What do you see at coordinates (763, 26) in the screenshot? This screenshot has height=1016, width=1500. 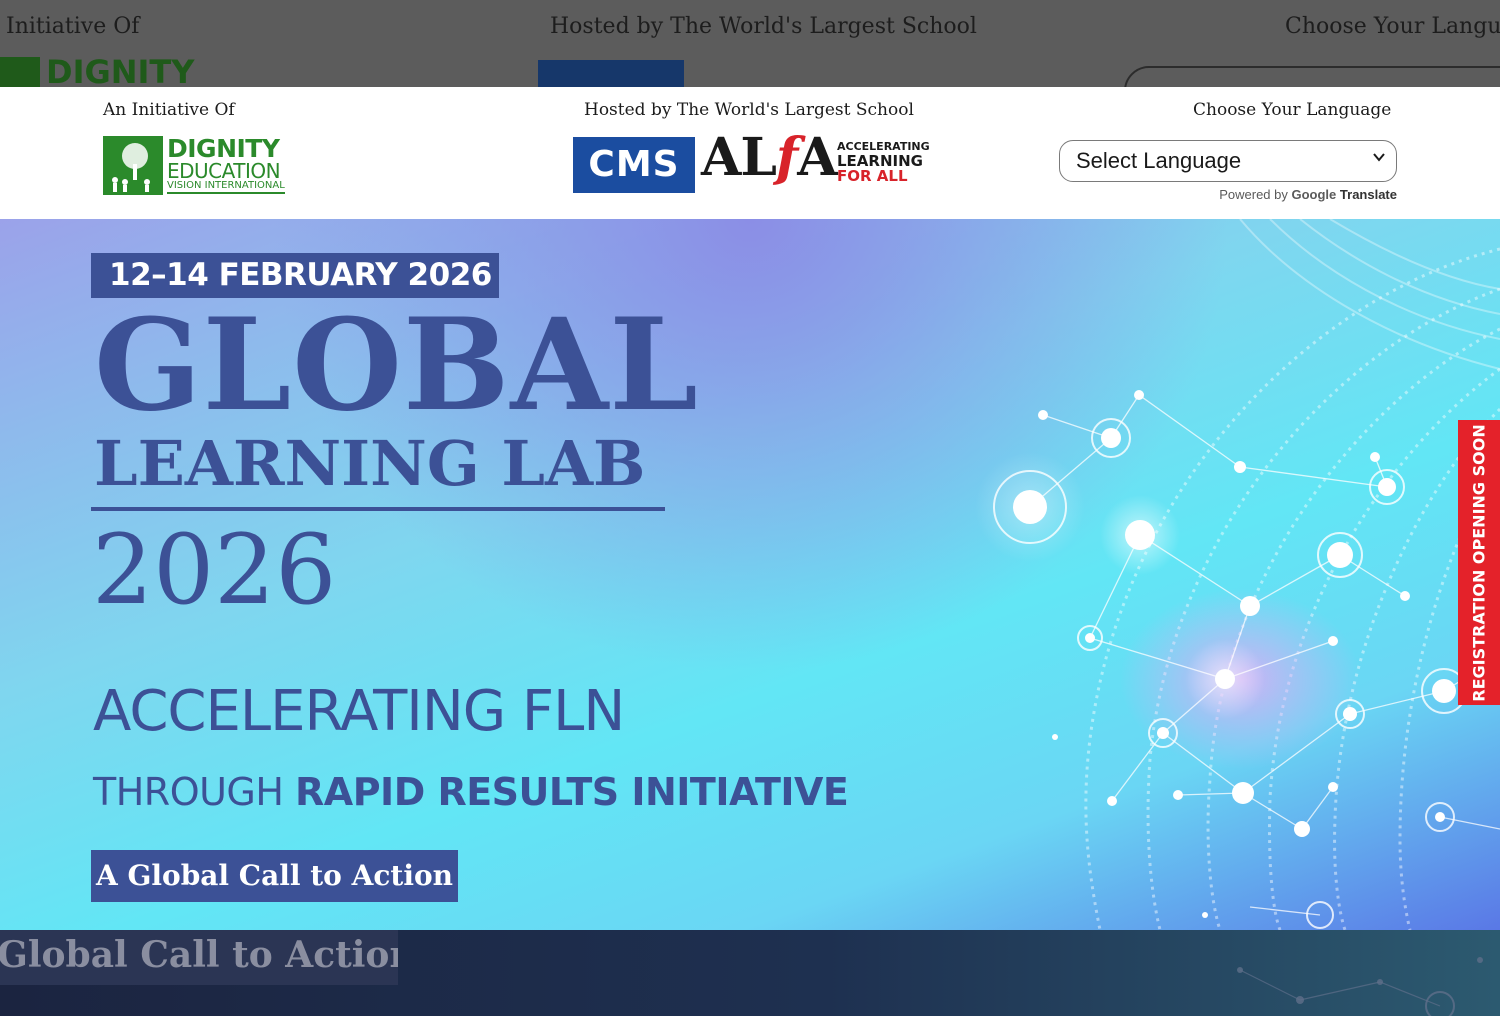 I see `background-hosted-label: Hosted by The World's Largest School` at bounding box center [763, 26].